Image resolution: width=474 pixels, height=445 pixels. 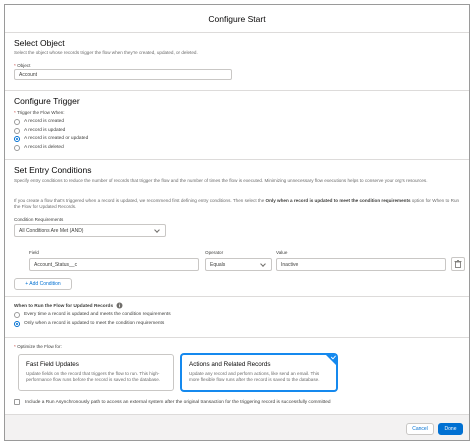 What do you see at coordinates (44, 147) in the screenshot?
I see `radio-option-label: A record is deleted` at bounding box center [44, 147].